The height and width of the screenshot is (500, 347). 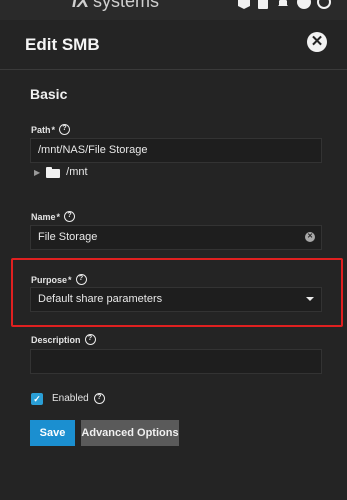 I want to click on clear-icon: ✕, so click(x=310, y=237).